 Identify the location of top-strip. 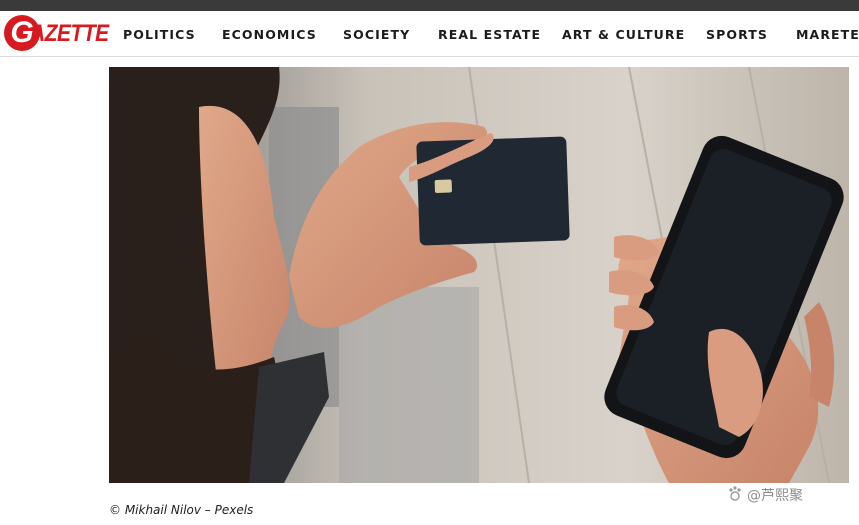
(429, 5).